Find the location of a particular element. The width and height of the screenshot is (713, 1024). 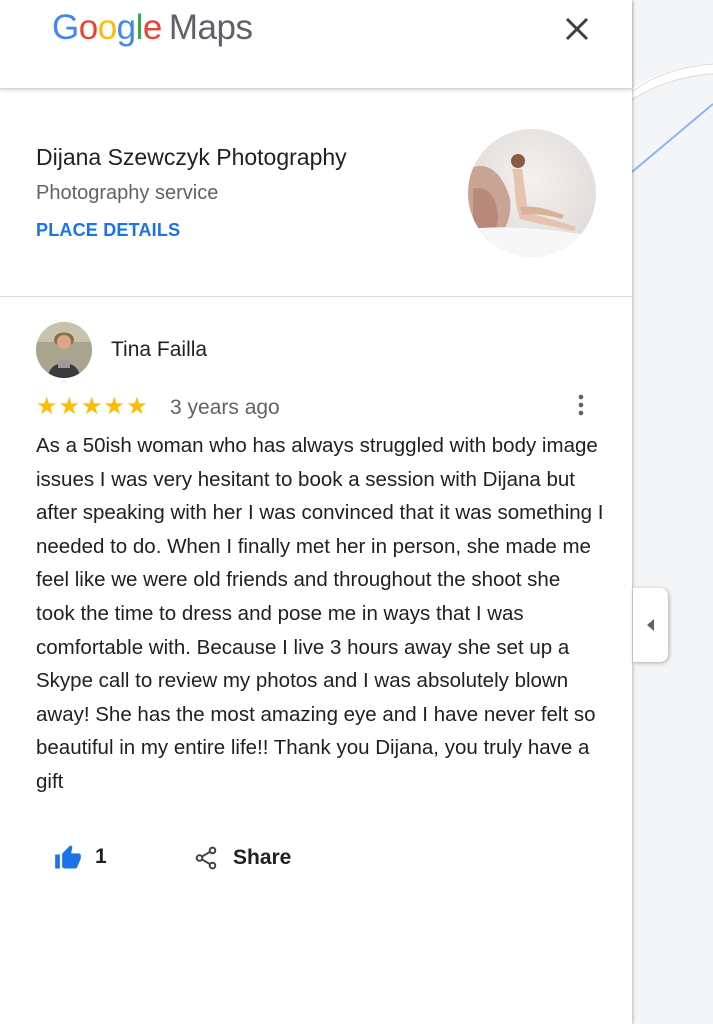

share-icon is located at coordinates (206, 858).